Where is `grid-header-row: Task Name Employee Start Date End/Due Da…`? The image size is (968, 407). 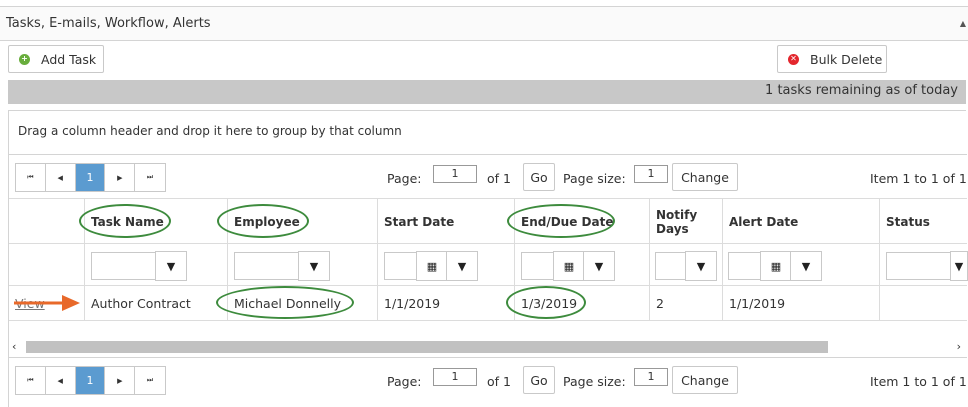 grid-header-row: Task Name Employee Start Date End/Due Da… is located at coordinates (488, 221).